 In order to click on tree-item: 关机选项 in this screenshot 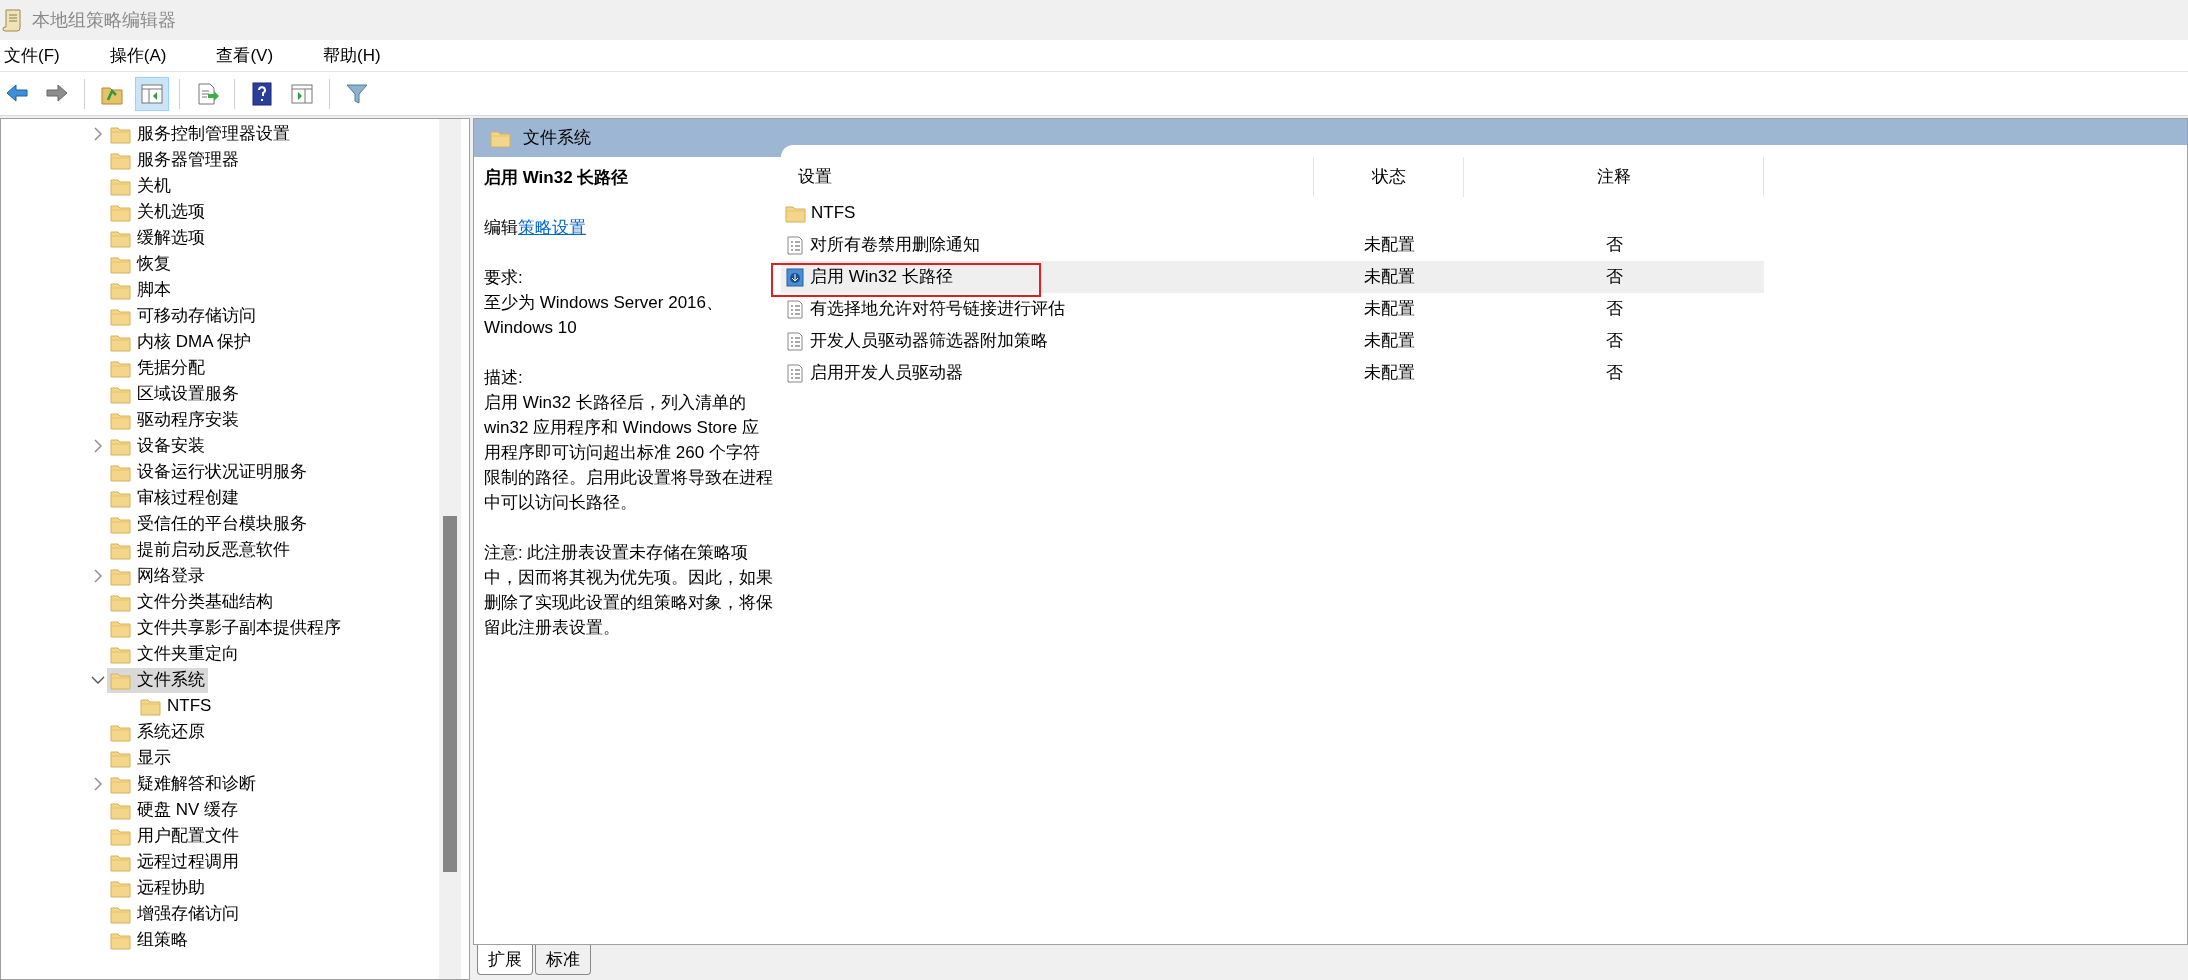, I will do `click(157, 212)`.